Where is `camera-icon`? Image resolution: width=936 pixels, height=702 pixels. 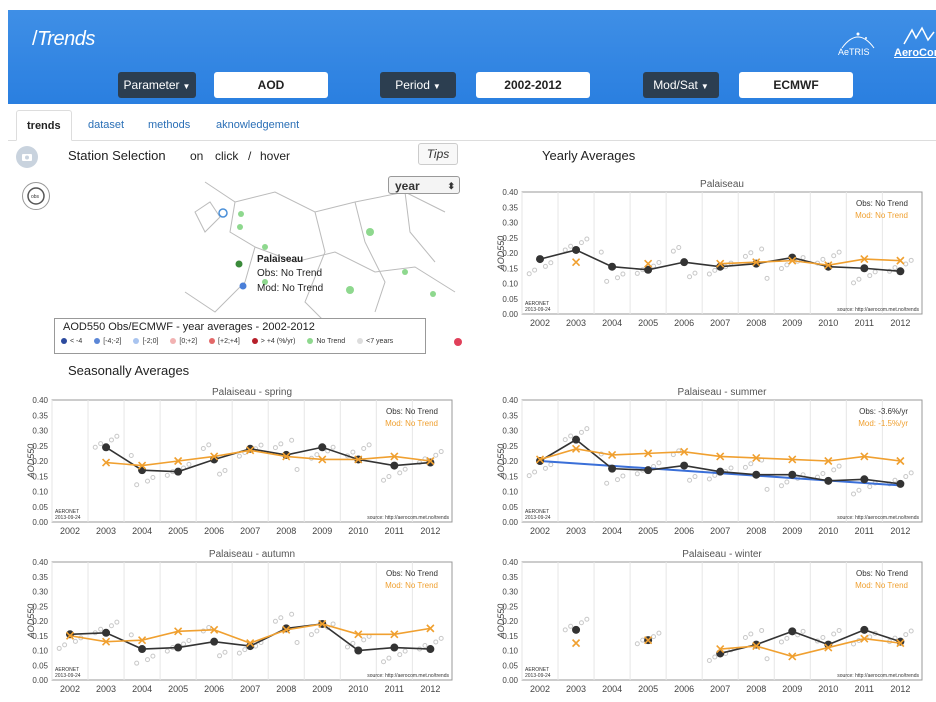 camera-icon is located at coordinates (27, 157).